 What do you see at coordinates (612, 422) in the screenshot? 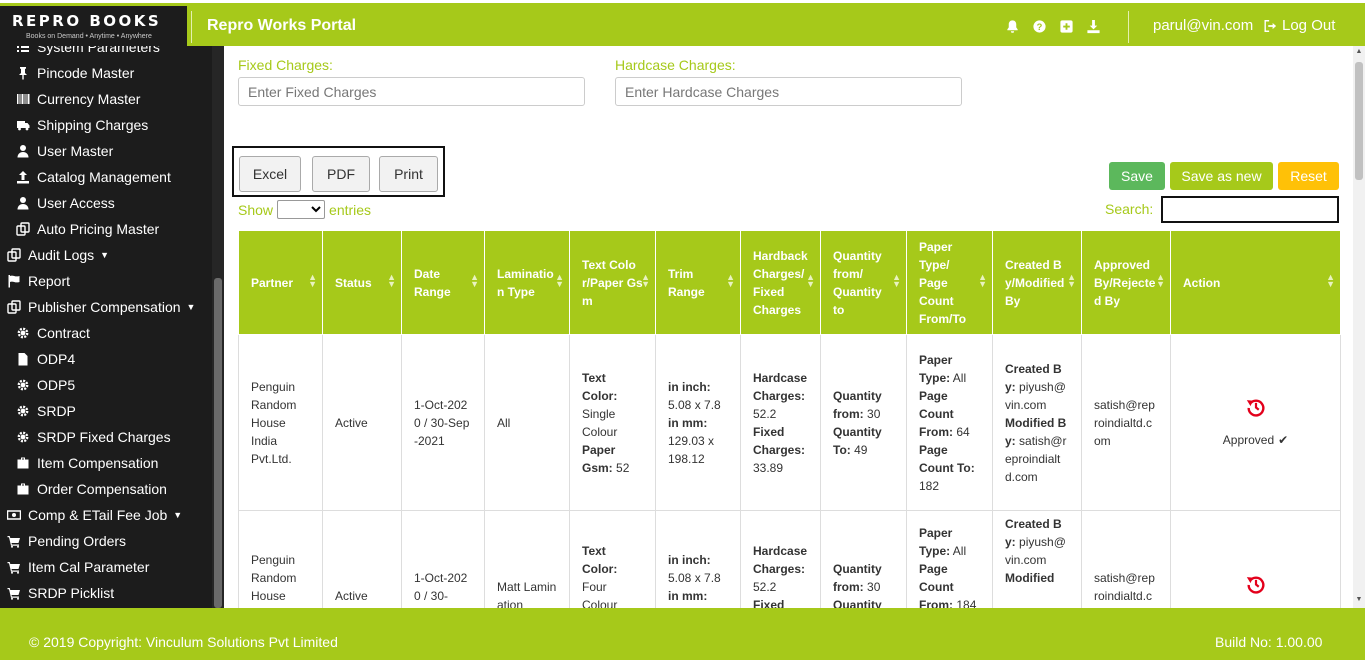
I see `text-color-cell: Text Color: Single Colour Paper Gsm: 52` at bounding box center [612, 422].